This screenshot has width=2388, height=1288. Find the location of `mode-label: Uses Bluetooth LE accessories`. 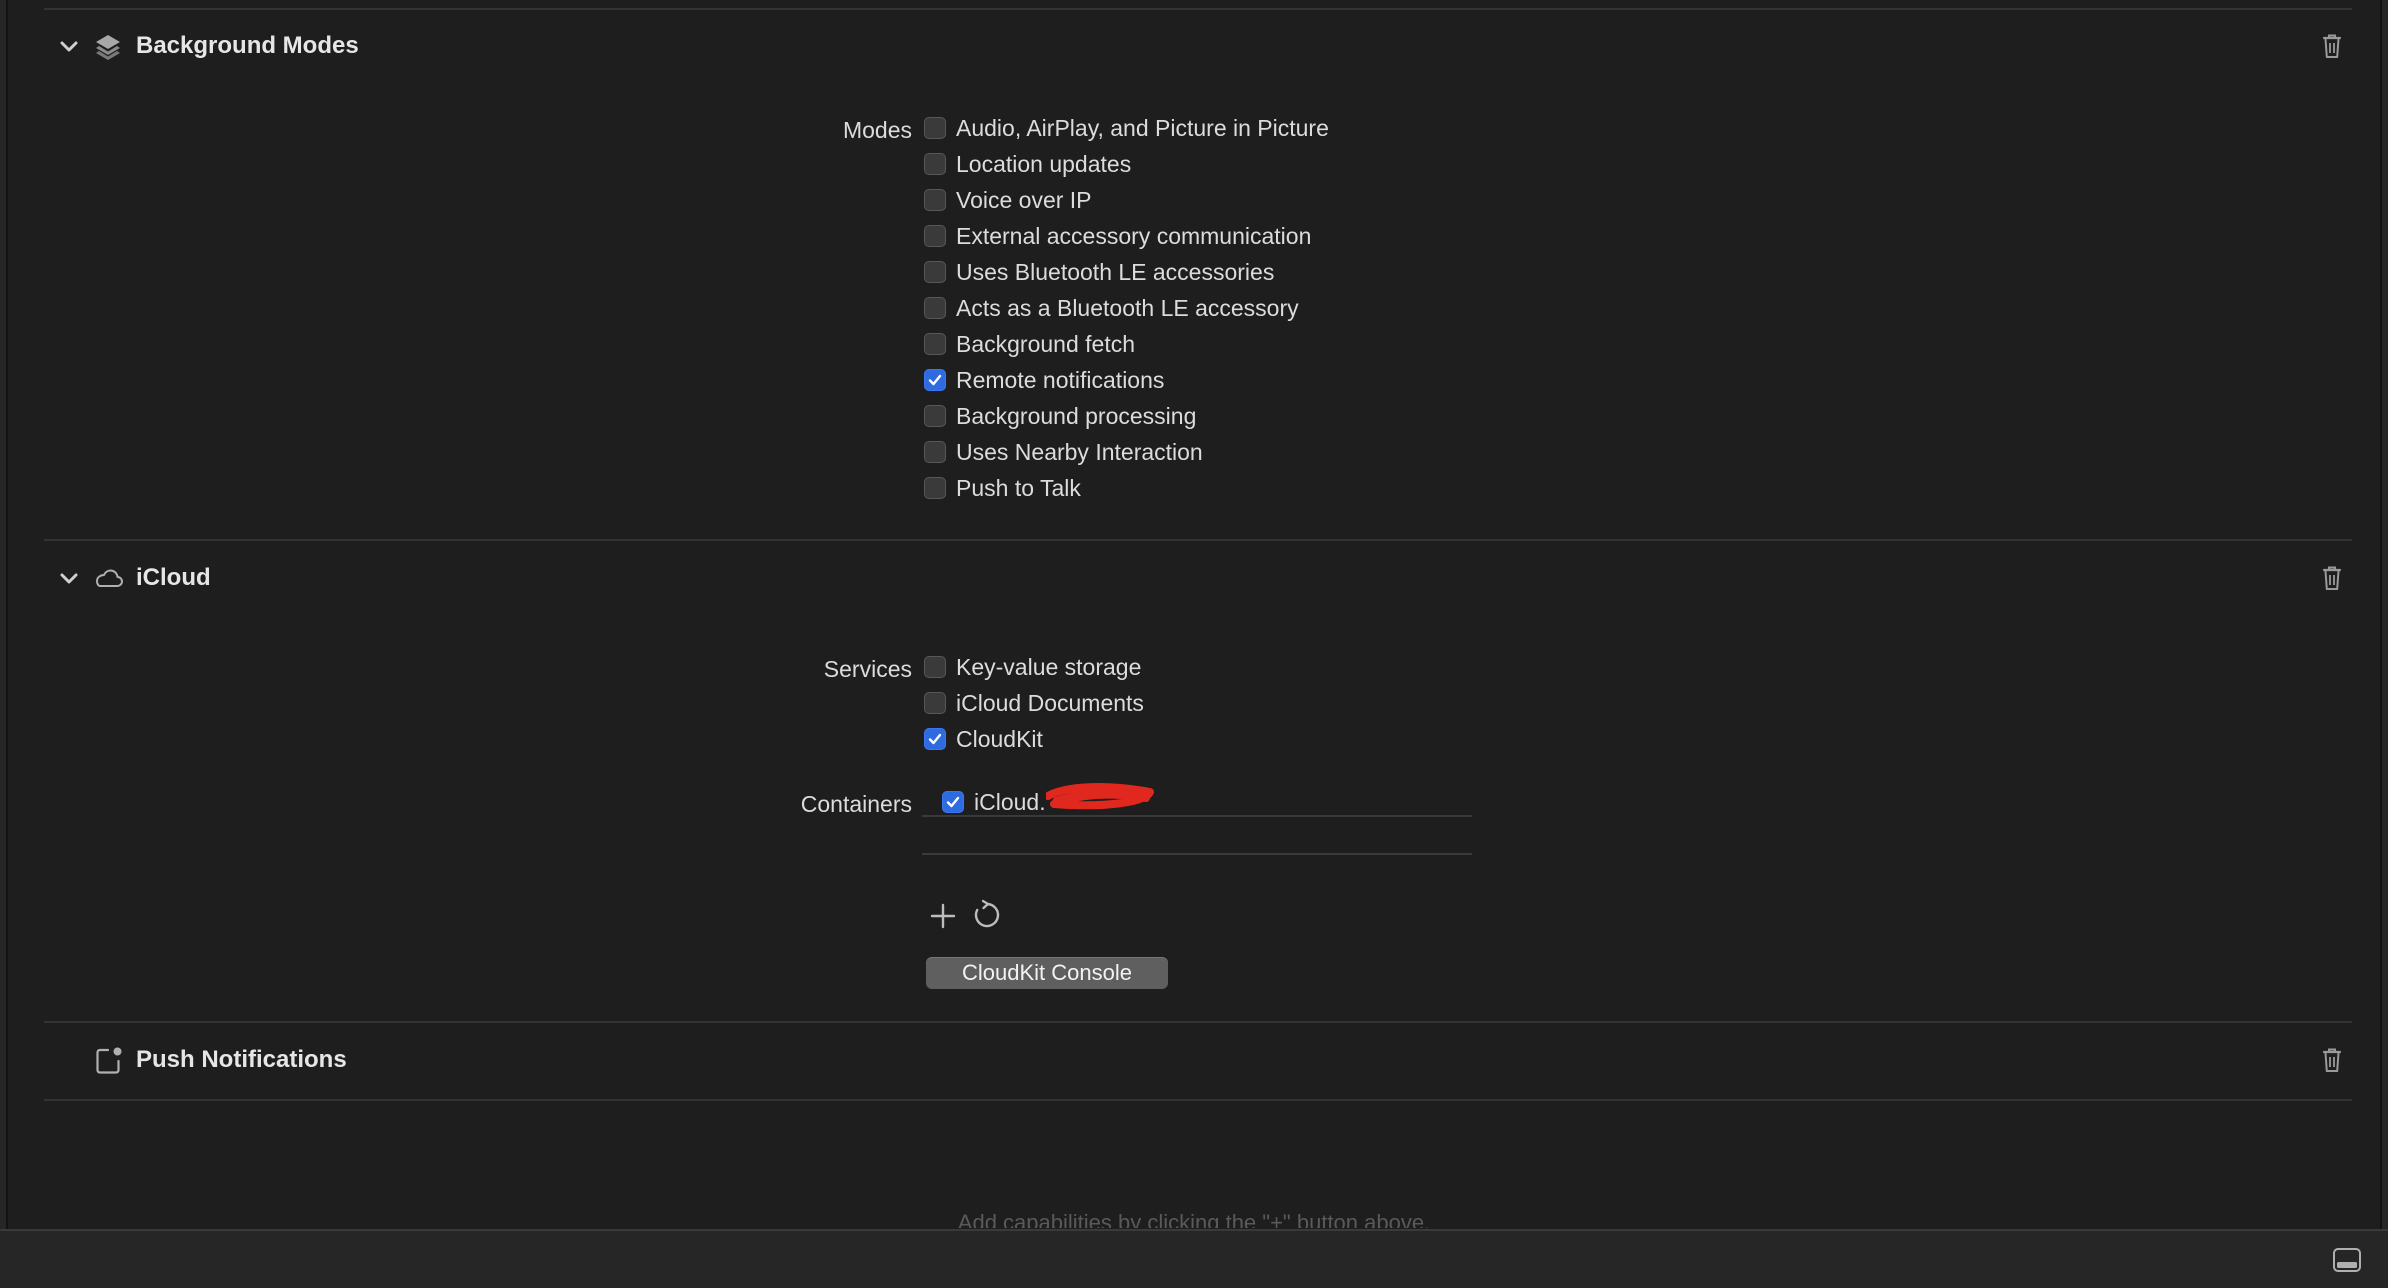

mode-label: Uses Bluetooth LE accessories is located at coordinates (1115, 271).